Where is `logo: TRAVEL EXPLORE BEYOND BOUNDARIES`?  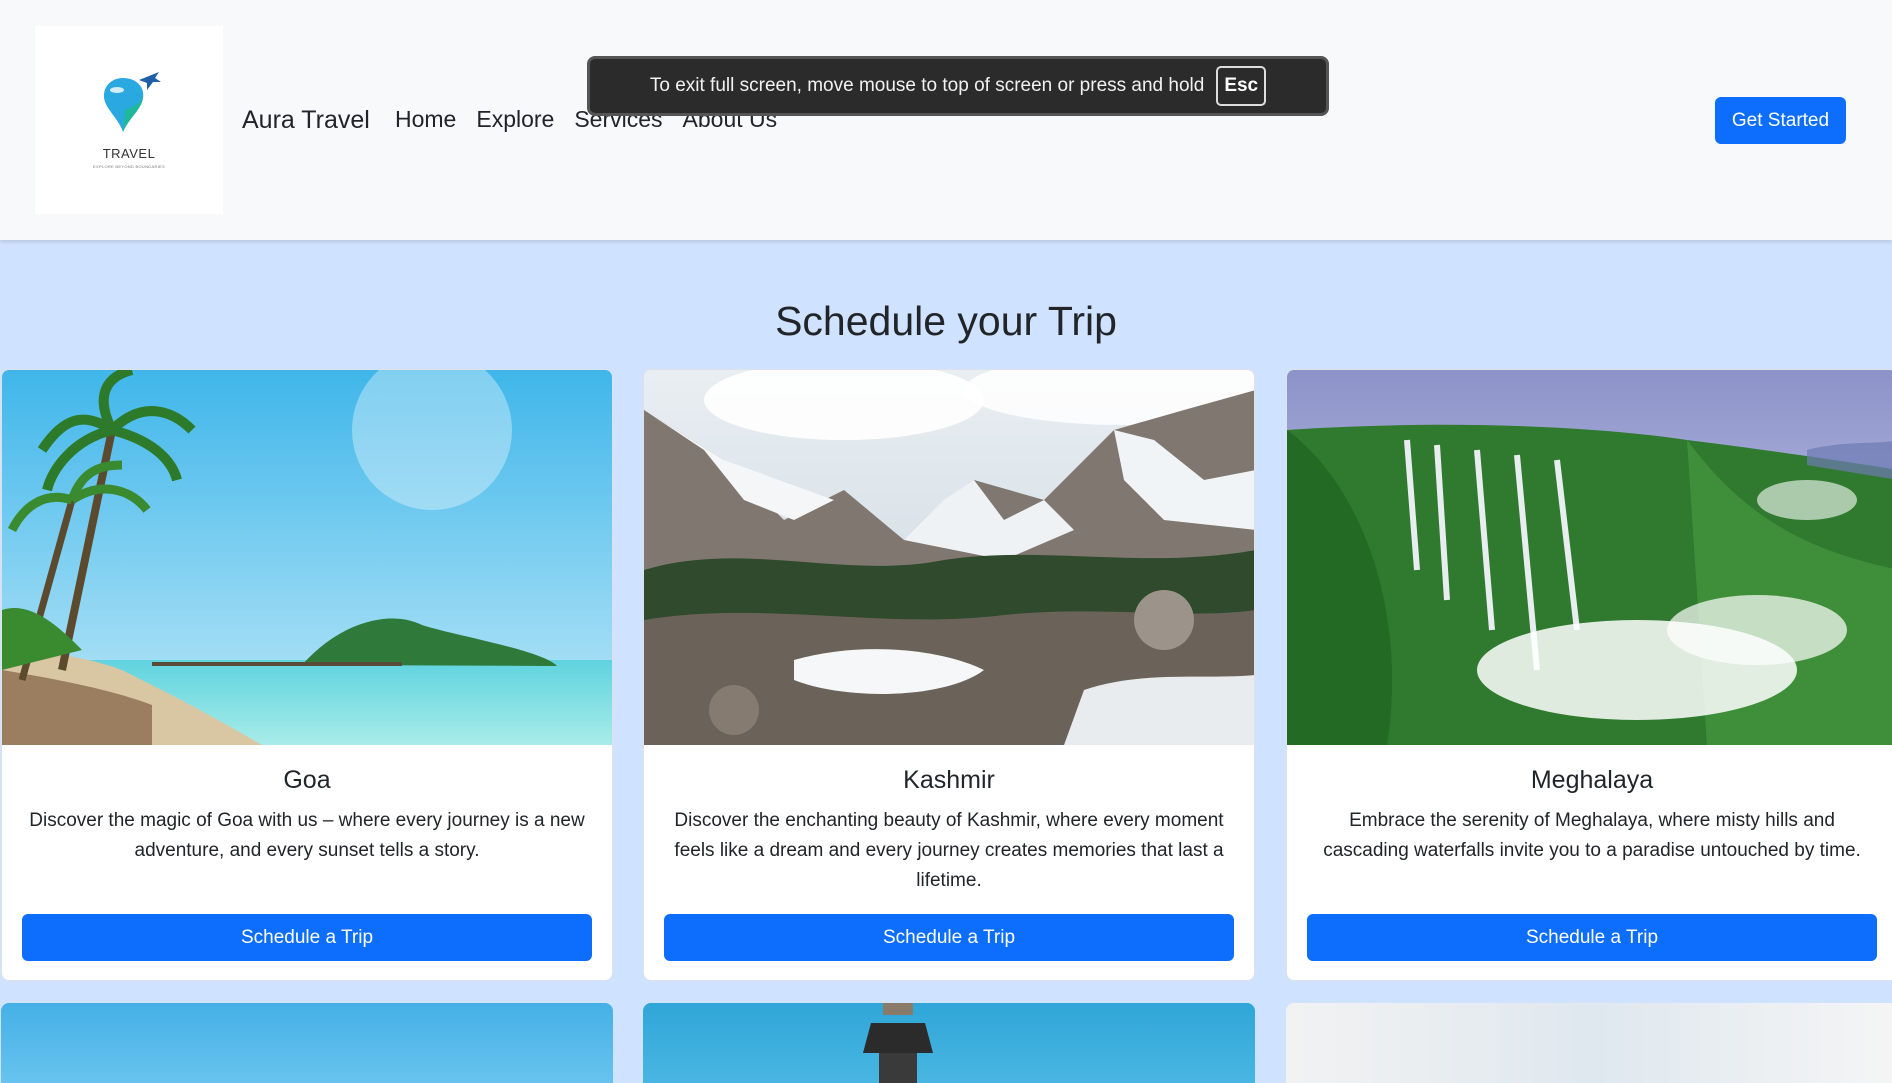
logo: TRAVEL EXPLORE BEYOND BOUNDARIES is located at coordinates (129, 120).